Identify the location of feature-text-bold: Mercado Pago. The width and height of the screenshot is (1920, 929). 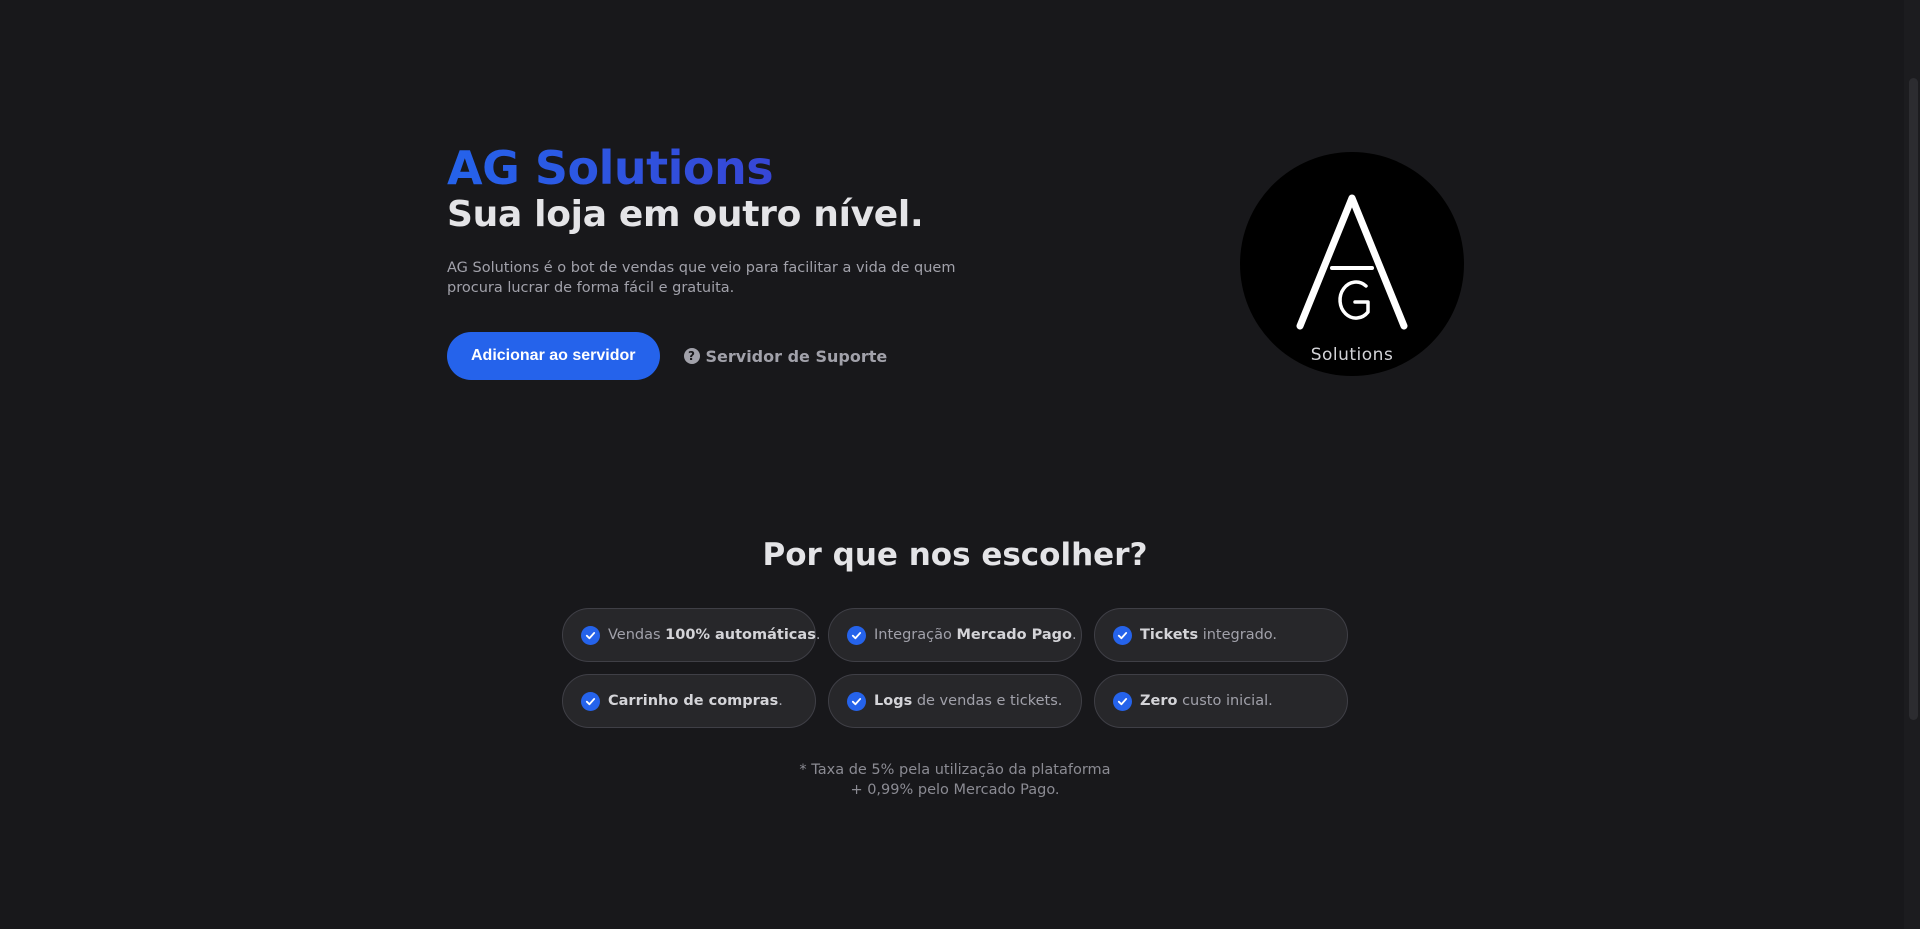
(1014, 635).